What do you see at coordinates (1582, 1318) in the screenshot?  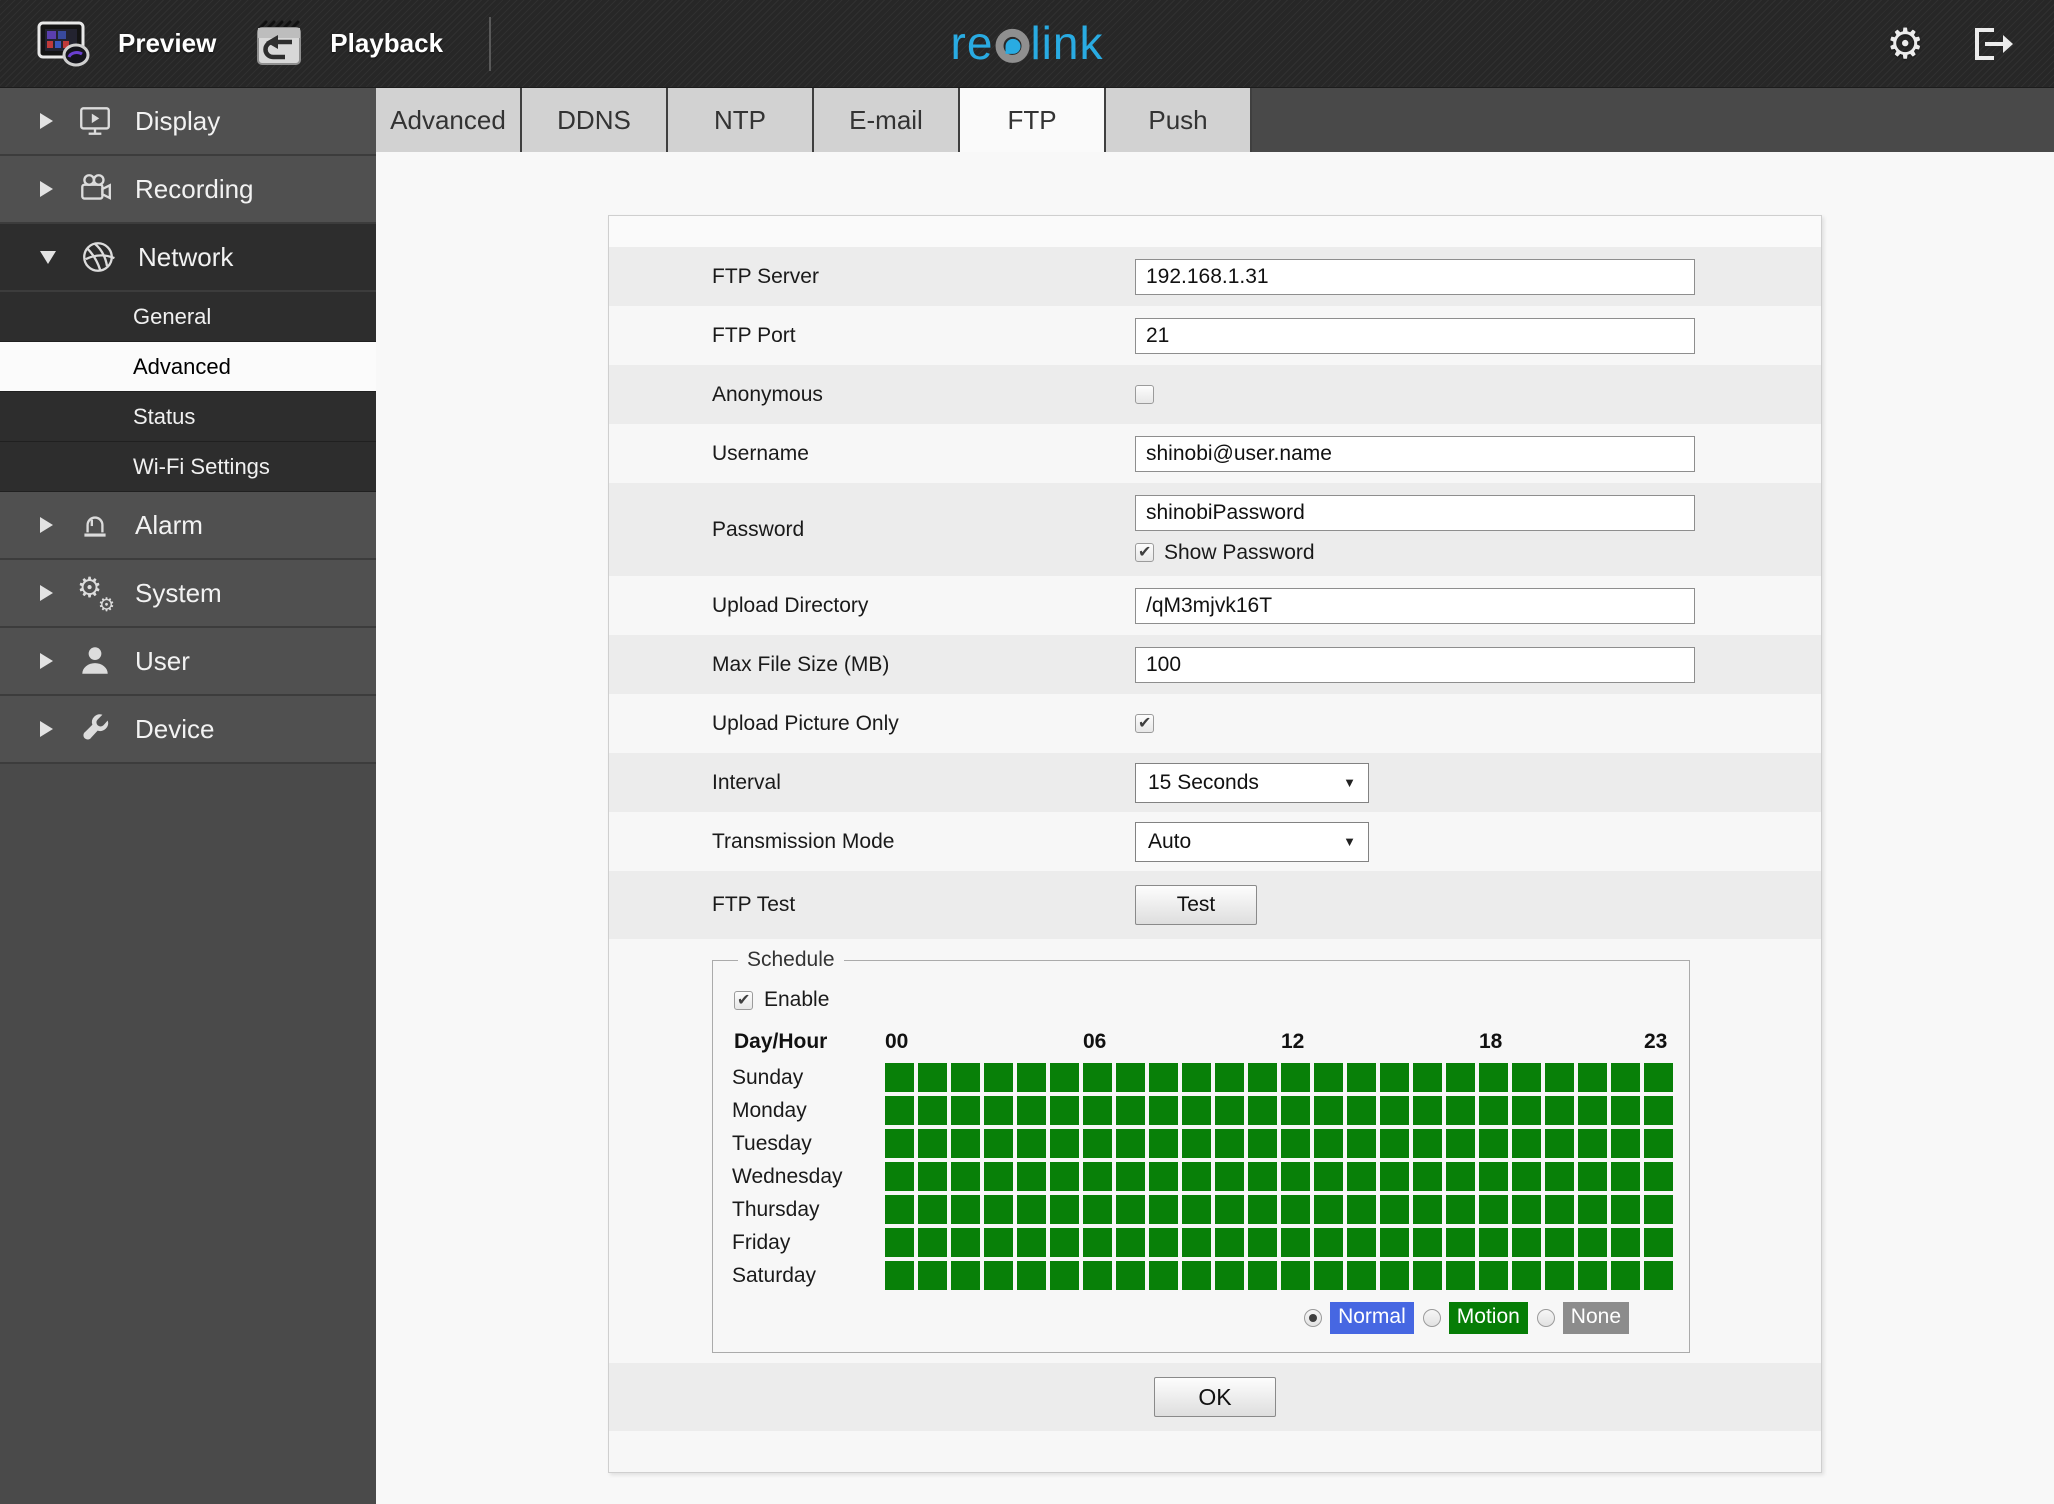 I see `mode-option-none: None` at bounding box center [1582, 1318].